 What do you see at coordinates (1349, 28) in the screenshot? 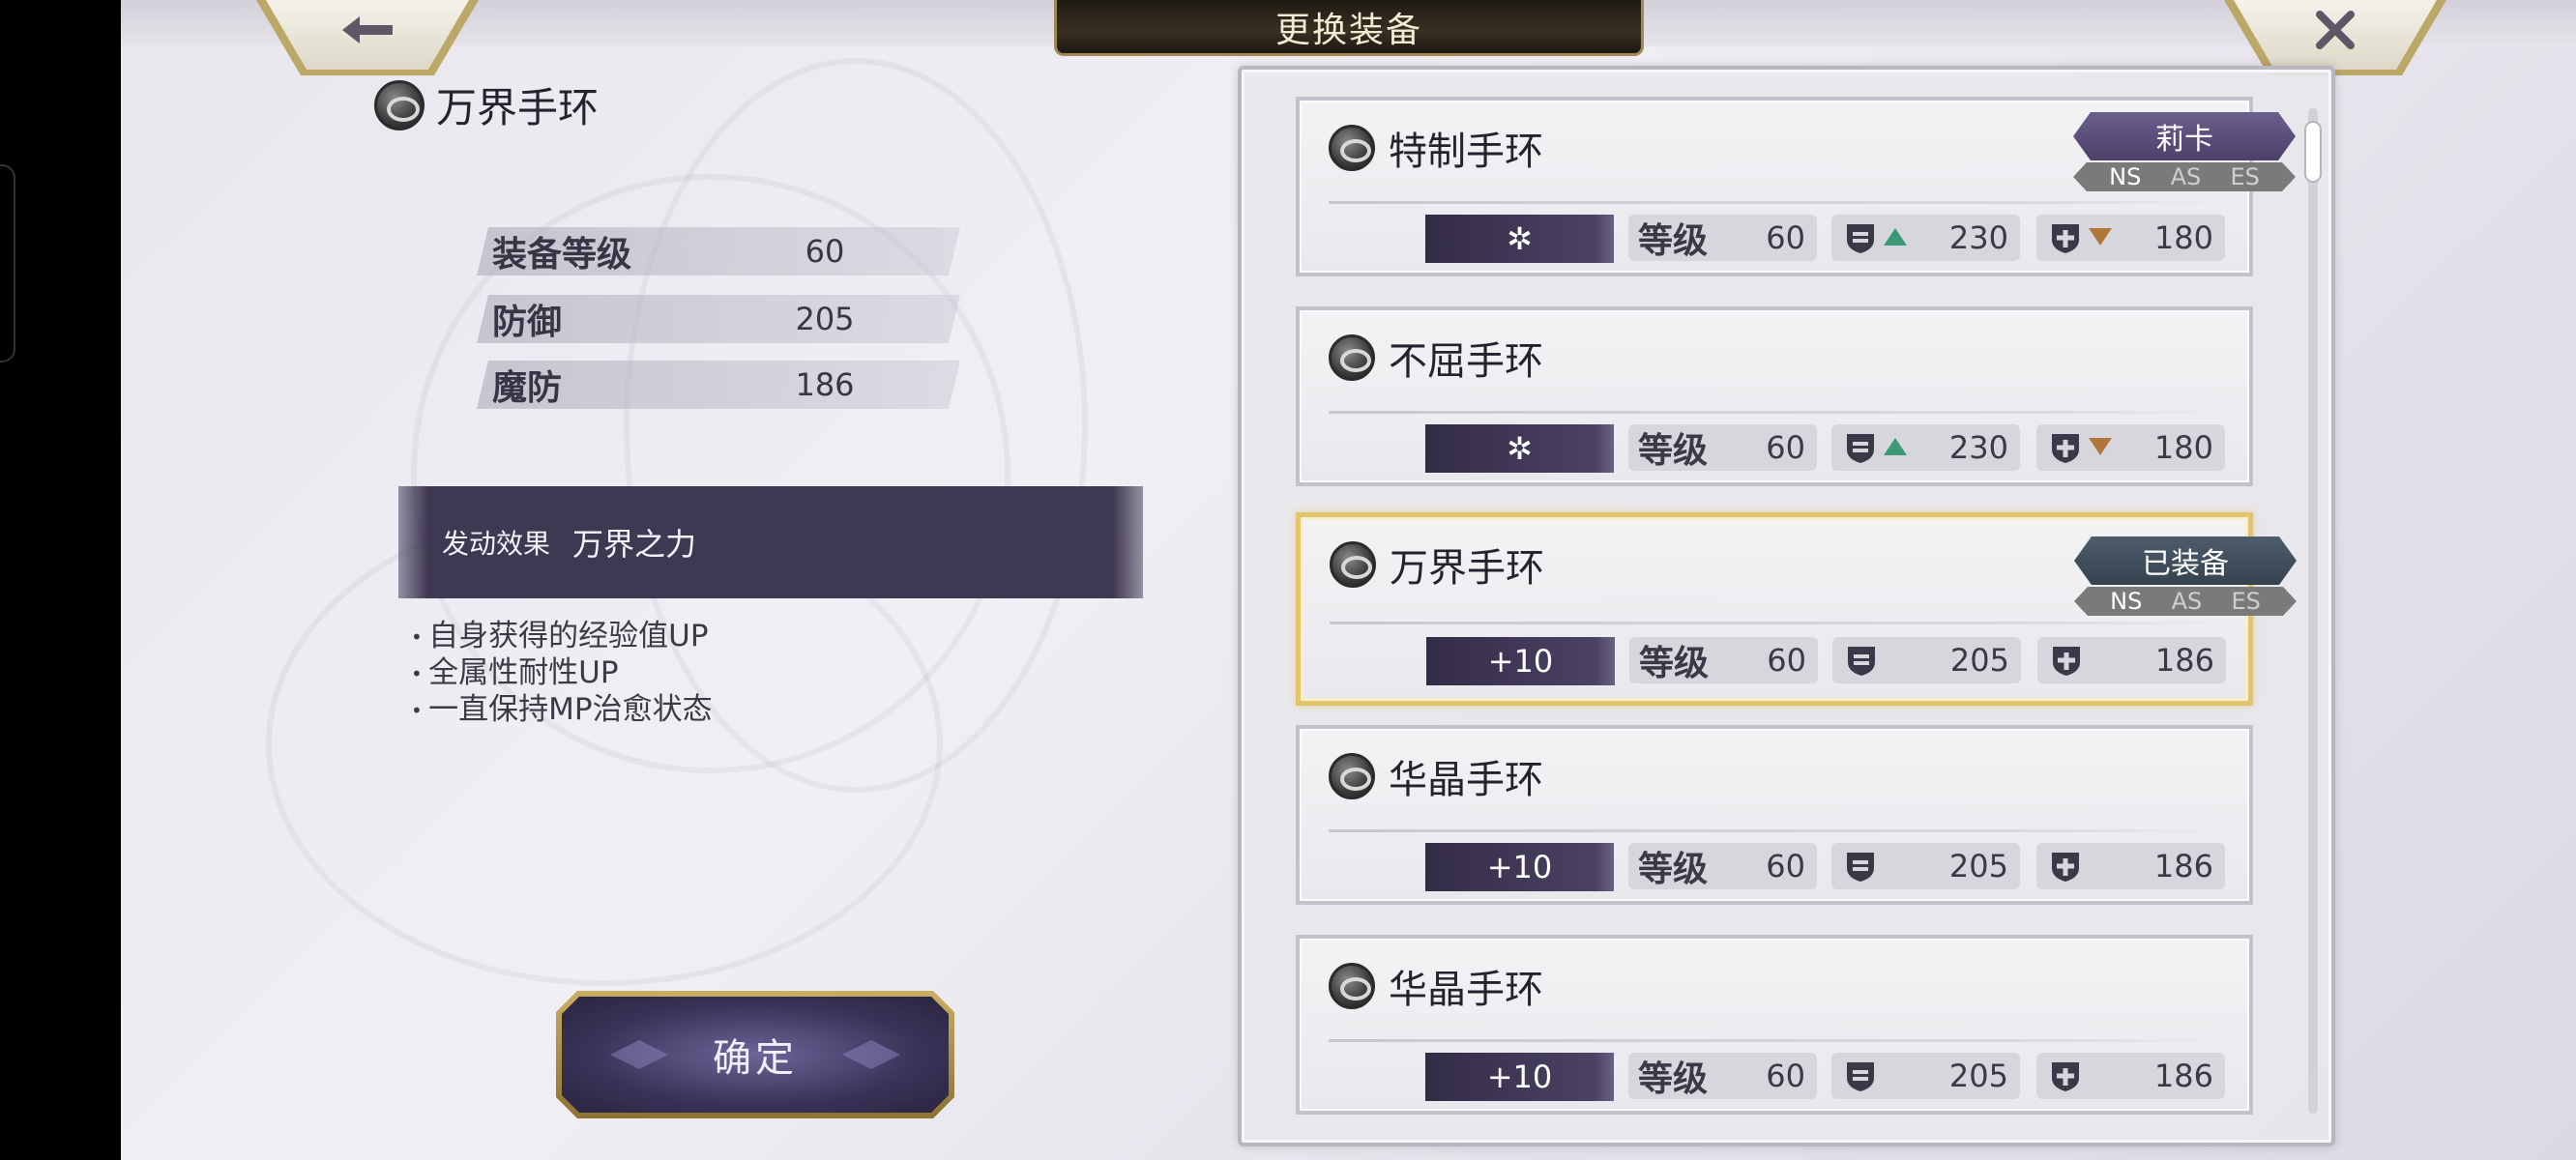
I see `page-title: 更换装备` at bounding box center [1349, 28].